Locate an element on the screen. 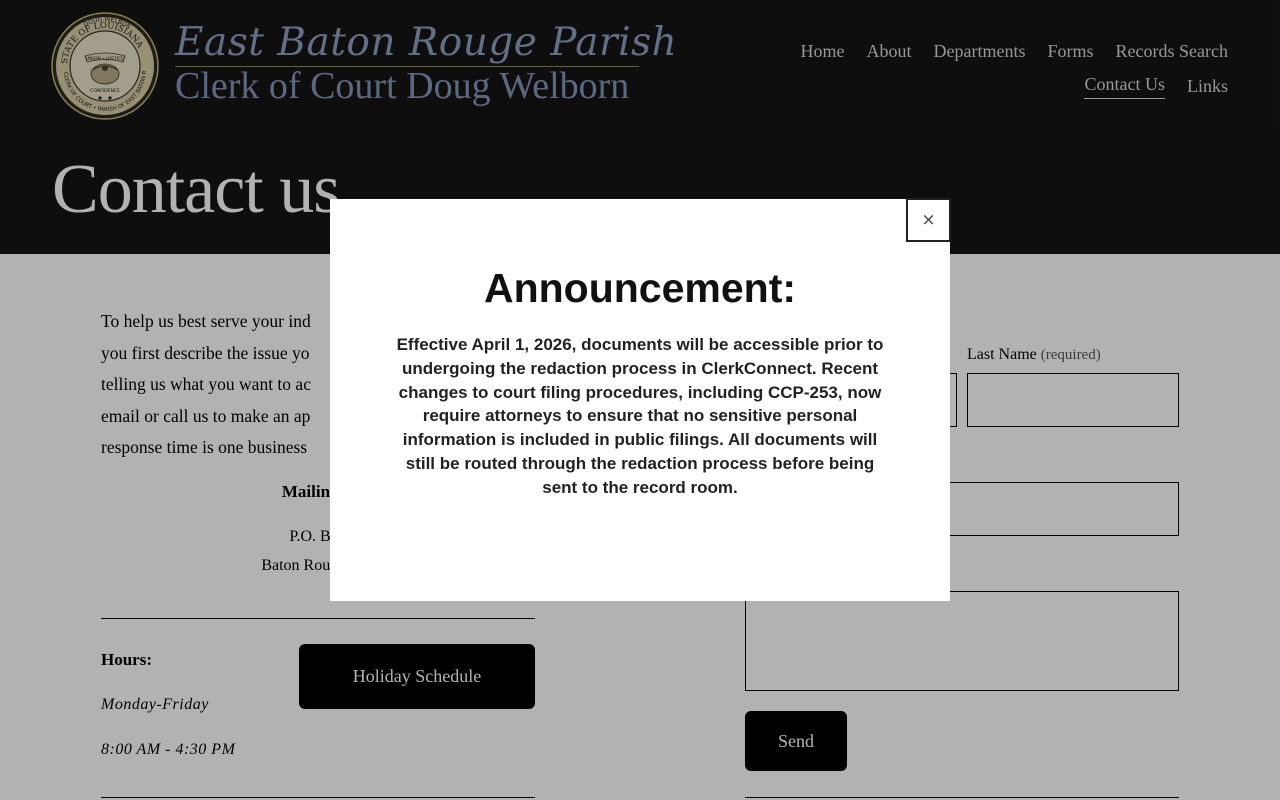 This screenshot has width=1280, height=800. announcement-title: Announcement: is located at coordinates (640, 288).